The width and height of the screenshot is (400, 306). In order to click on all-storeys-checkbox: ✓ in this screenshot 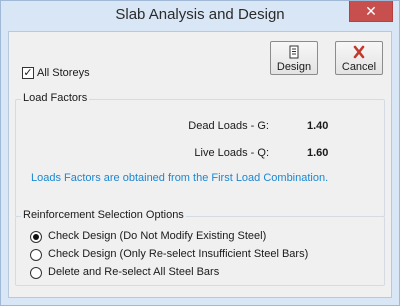, I will do `click(28, 73)`.